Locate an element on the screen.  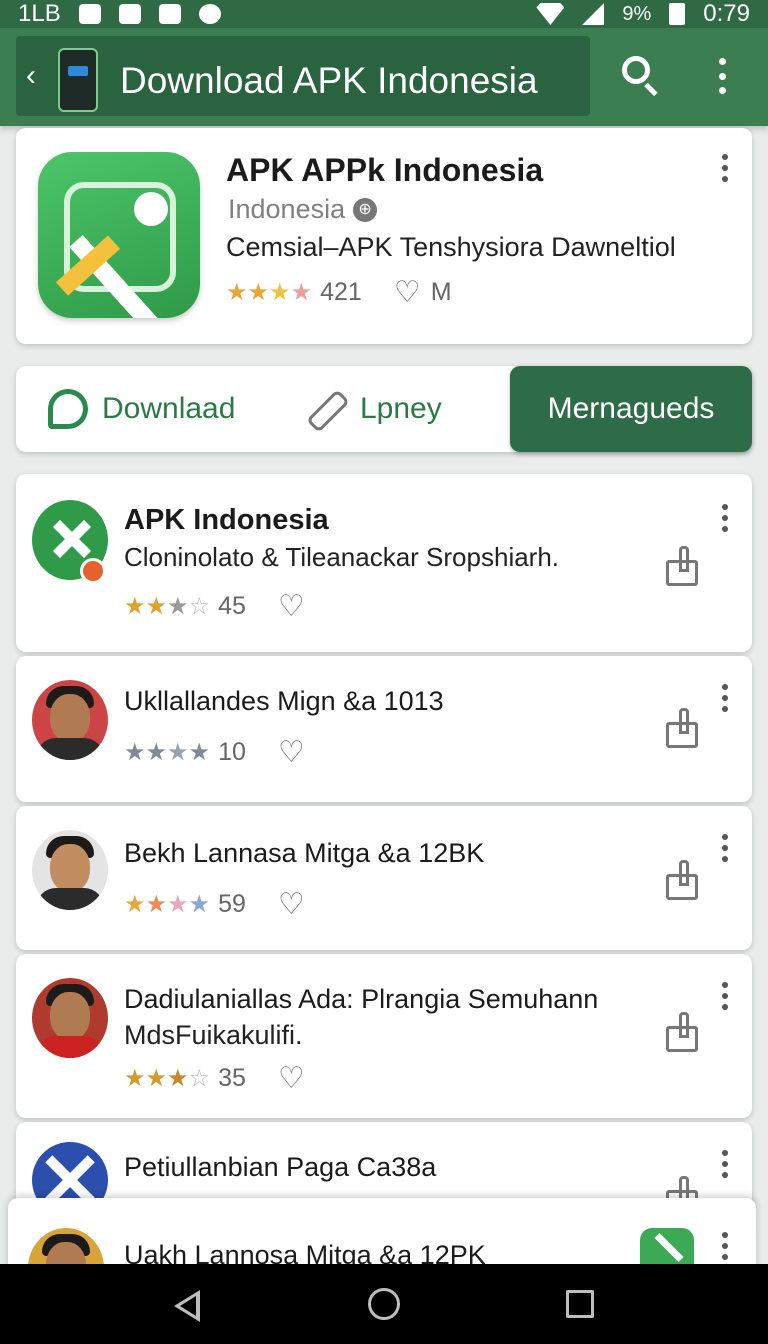
notification-icon is located at coordinates (169, 14).